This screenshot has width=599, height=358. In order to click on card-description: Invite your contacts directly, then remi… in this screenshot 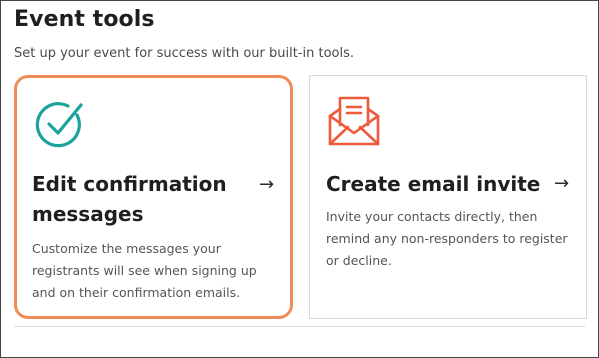, I will do `click(447, 238)`.